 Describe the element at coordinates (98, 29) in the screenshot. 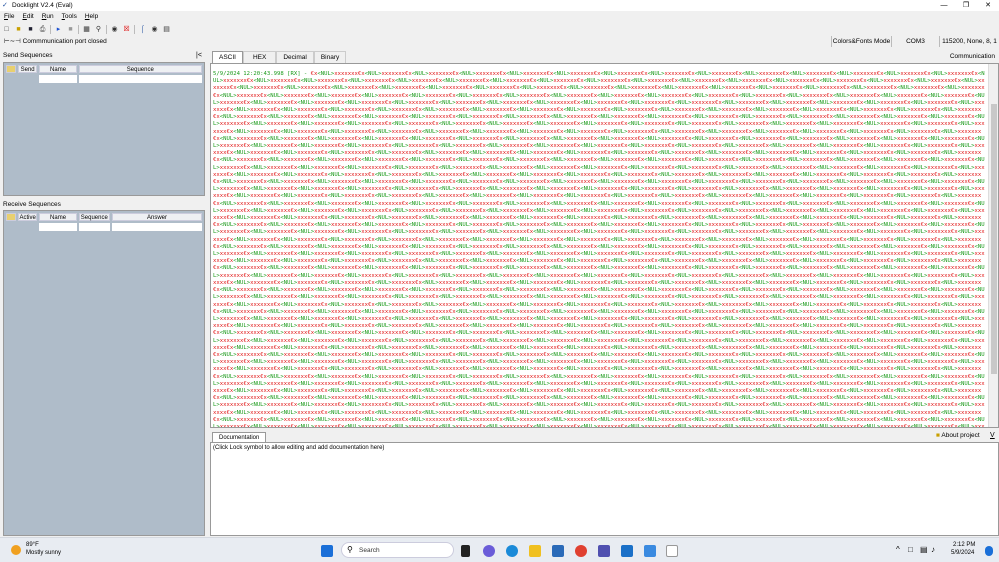

I see `keyboard-icon: ⚲` at that location.